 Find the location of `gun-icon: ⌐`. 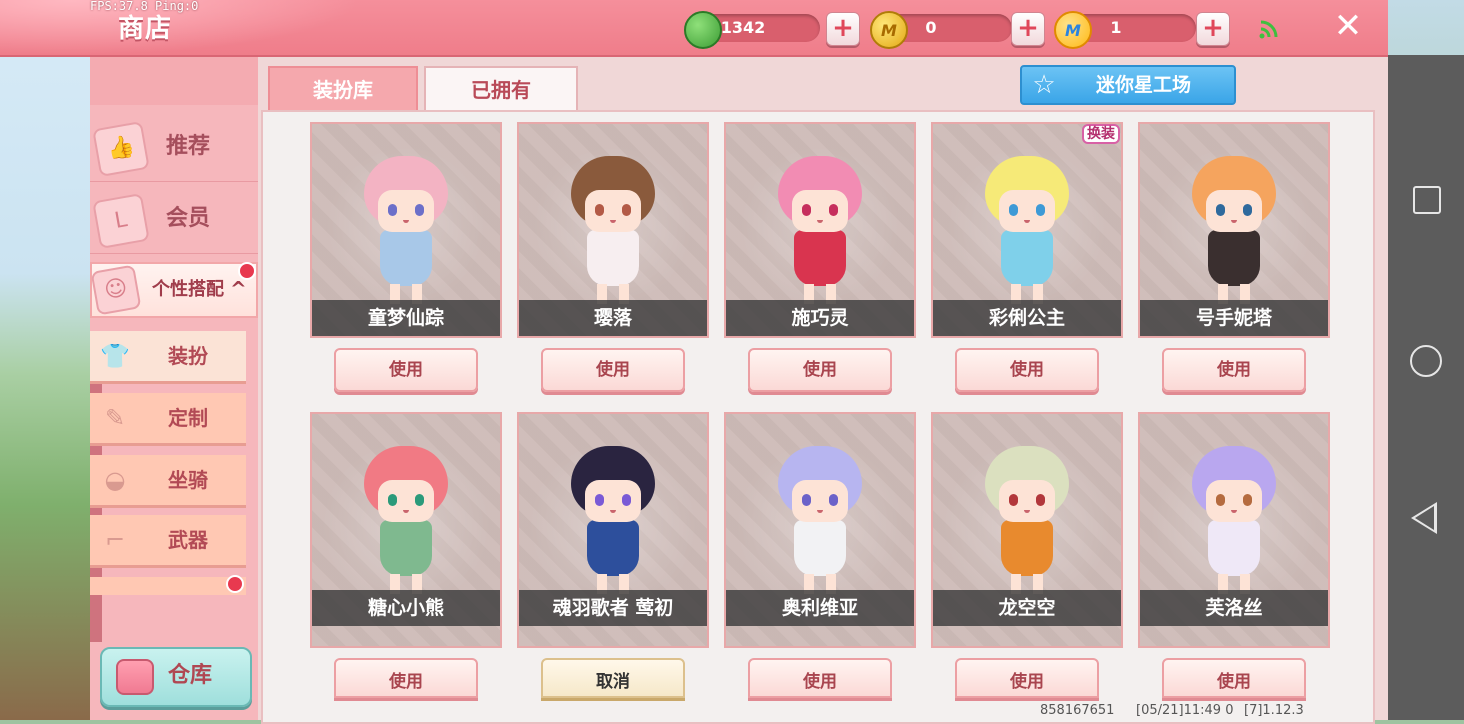

gun-icon: ⌐ is located at coordinates (115, 540).